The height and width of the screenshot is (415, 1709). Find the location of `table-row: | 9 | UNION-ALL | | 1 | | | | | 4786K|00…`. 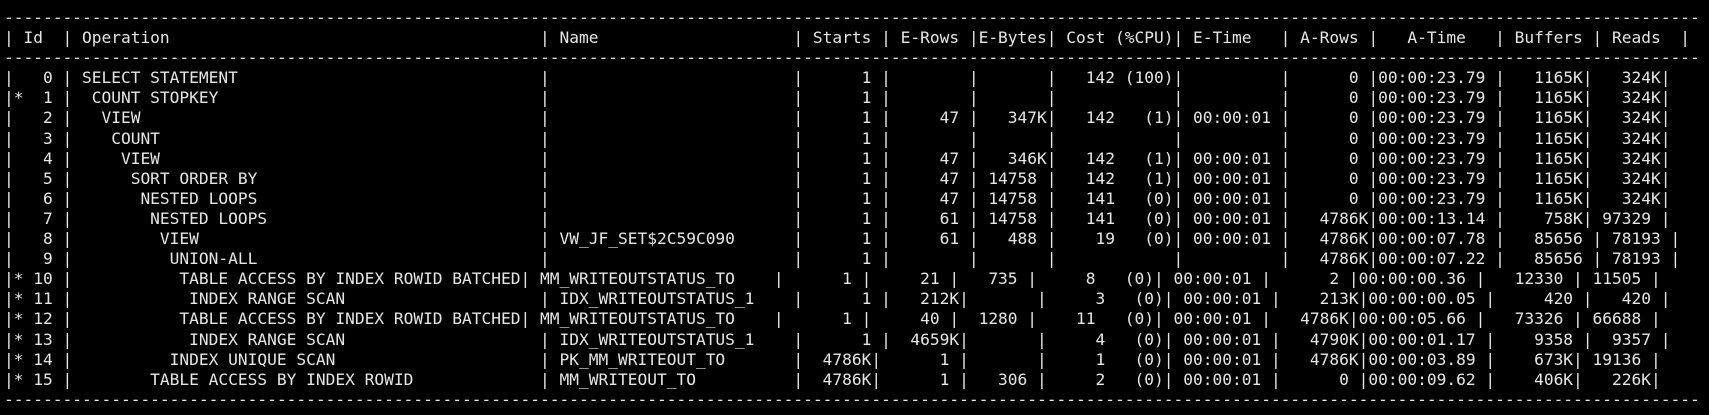

table-row: | 9 | UNION-ALL | | 1 | | | | | 4786K|00… is located at coordinates (842, 259).